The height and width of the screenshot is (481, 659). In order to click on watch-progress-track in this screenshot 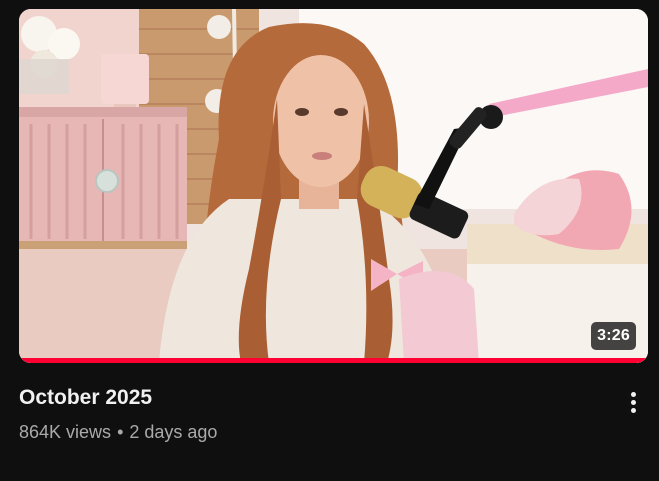, I will do `click(333, 360)`.